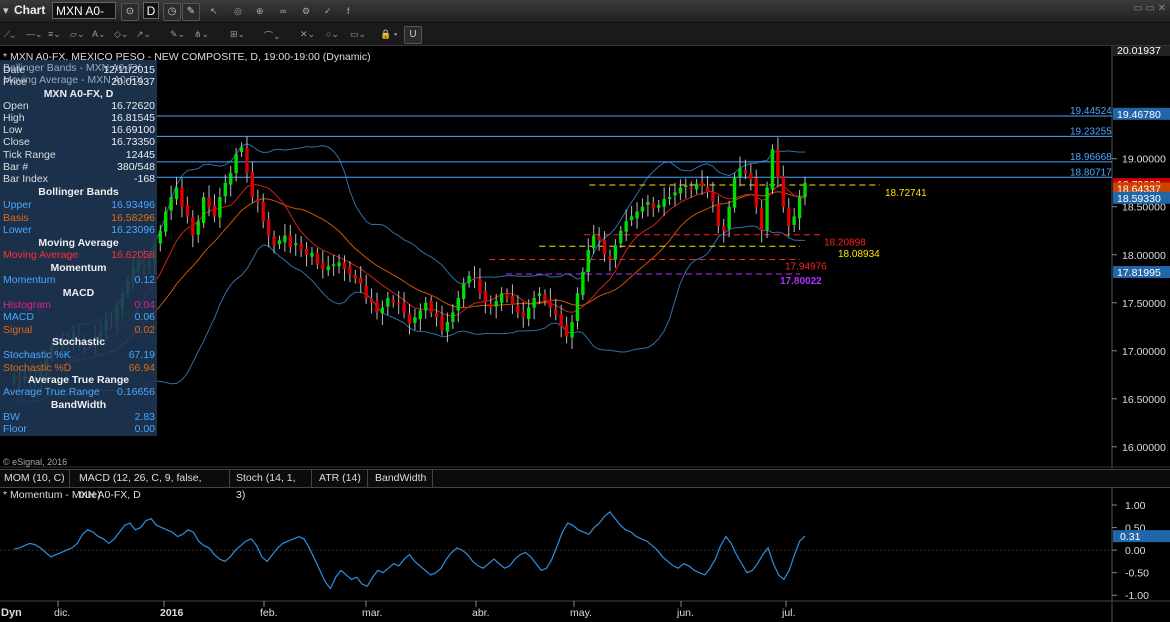 This screenshot has height=622, width=1170. I want to click on window-controls: ▭ ▭ ✕, so click(1149, 8).